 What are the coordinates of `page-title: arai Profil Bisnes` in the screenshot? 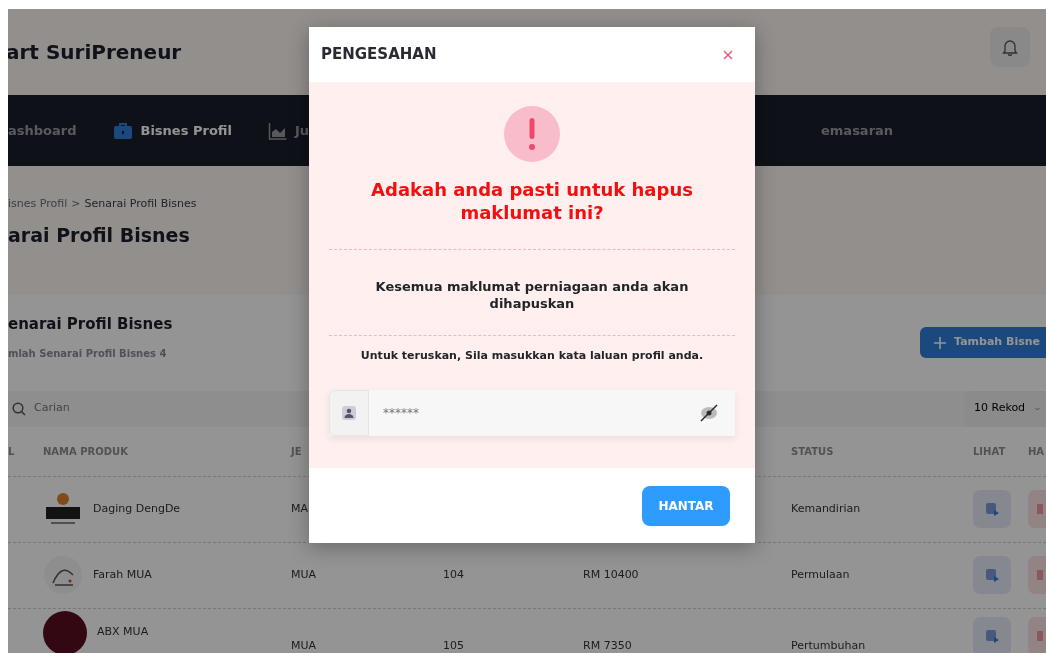 It's located at (99, 235).